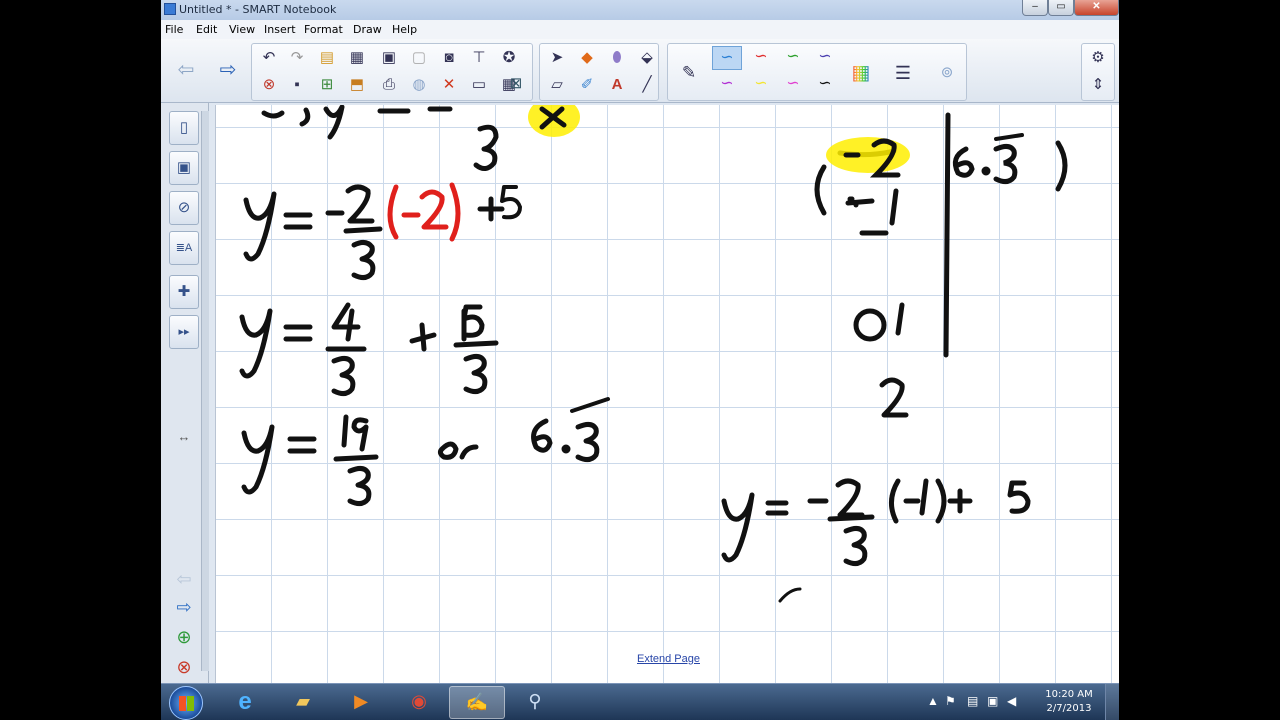  I want to click on system-tray: ▲ ⚑ ▤ ▣ ◀ 10:20 AM 2/7/2013, so click(1021, 702).